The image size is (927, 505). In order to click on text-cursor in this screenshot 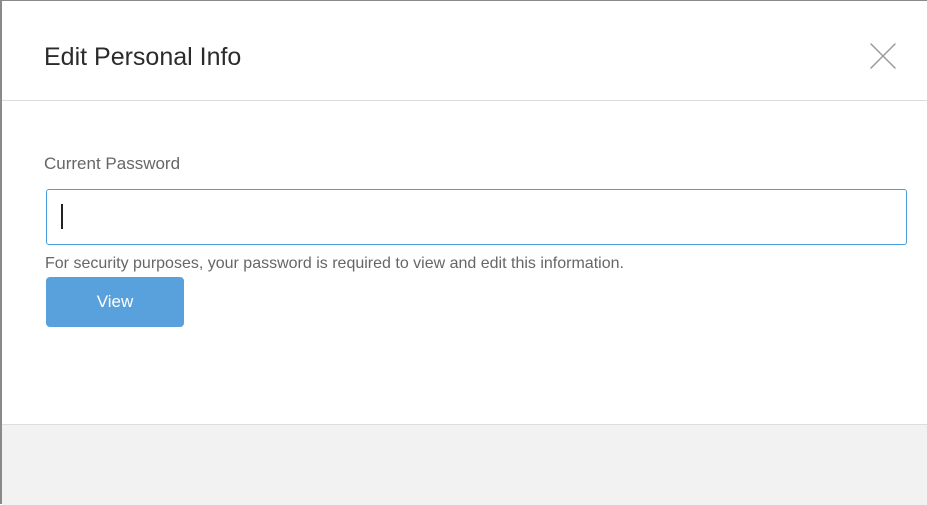, I will do `click(62, 216)`.